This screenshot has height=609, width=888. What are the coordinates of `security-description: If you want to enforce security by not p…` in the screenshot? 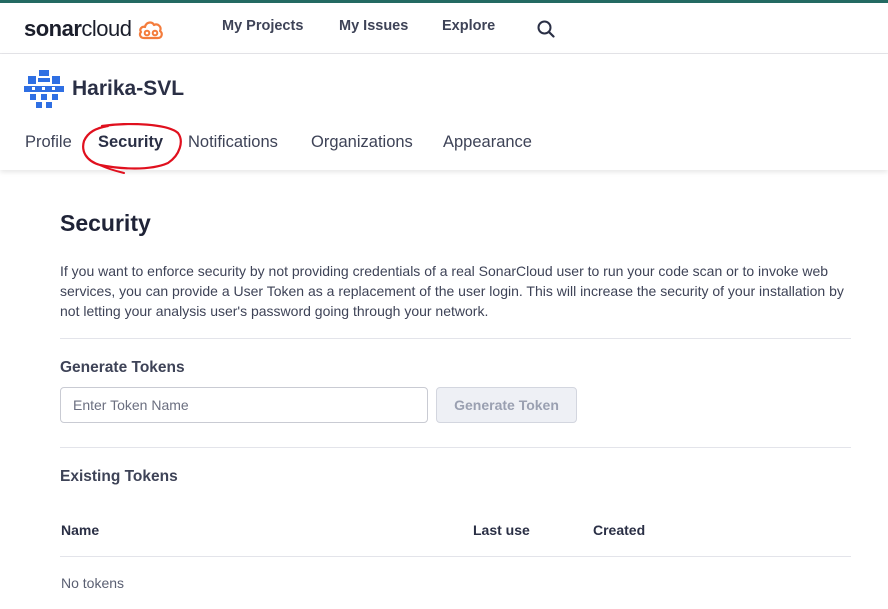 It's located at (452, 291).